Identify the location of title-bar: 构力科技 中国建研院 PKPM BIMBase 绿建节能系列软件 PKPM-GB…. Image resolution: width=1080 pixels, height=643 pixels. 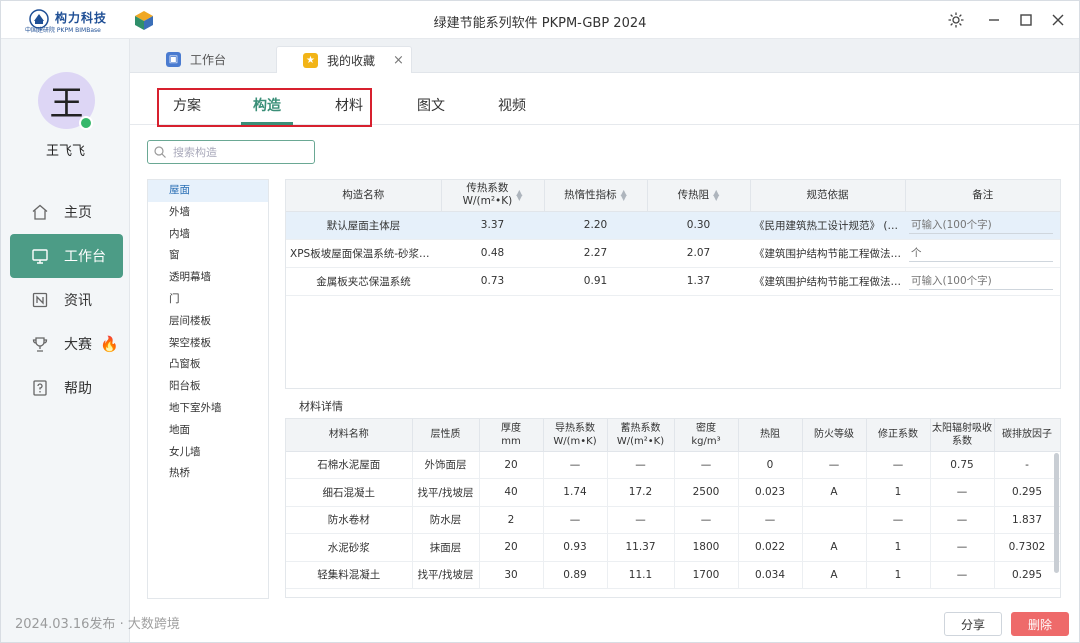
(540, 20).